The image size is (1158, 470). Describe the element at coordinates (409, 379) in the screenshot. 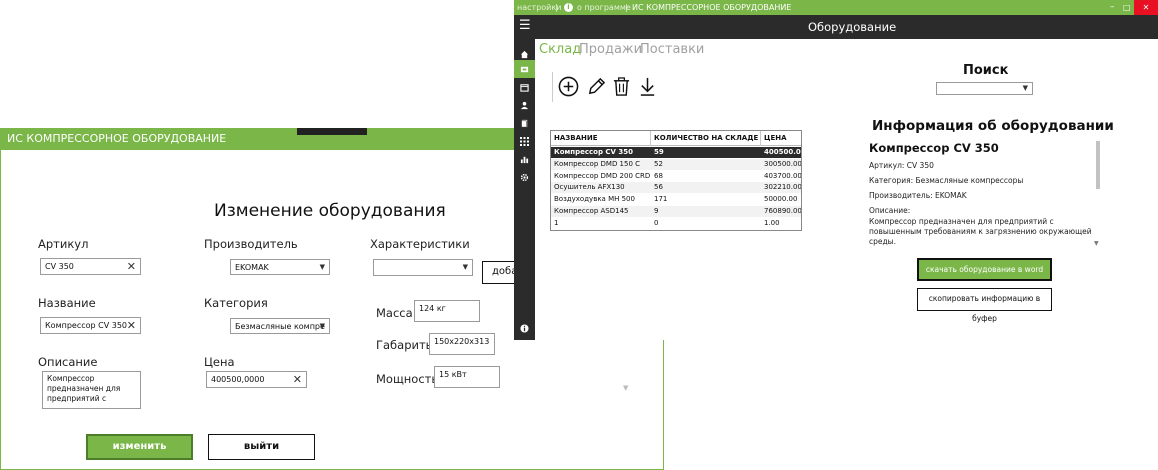

I see `power-label: Мощность:` at that location.